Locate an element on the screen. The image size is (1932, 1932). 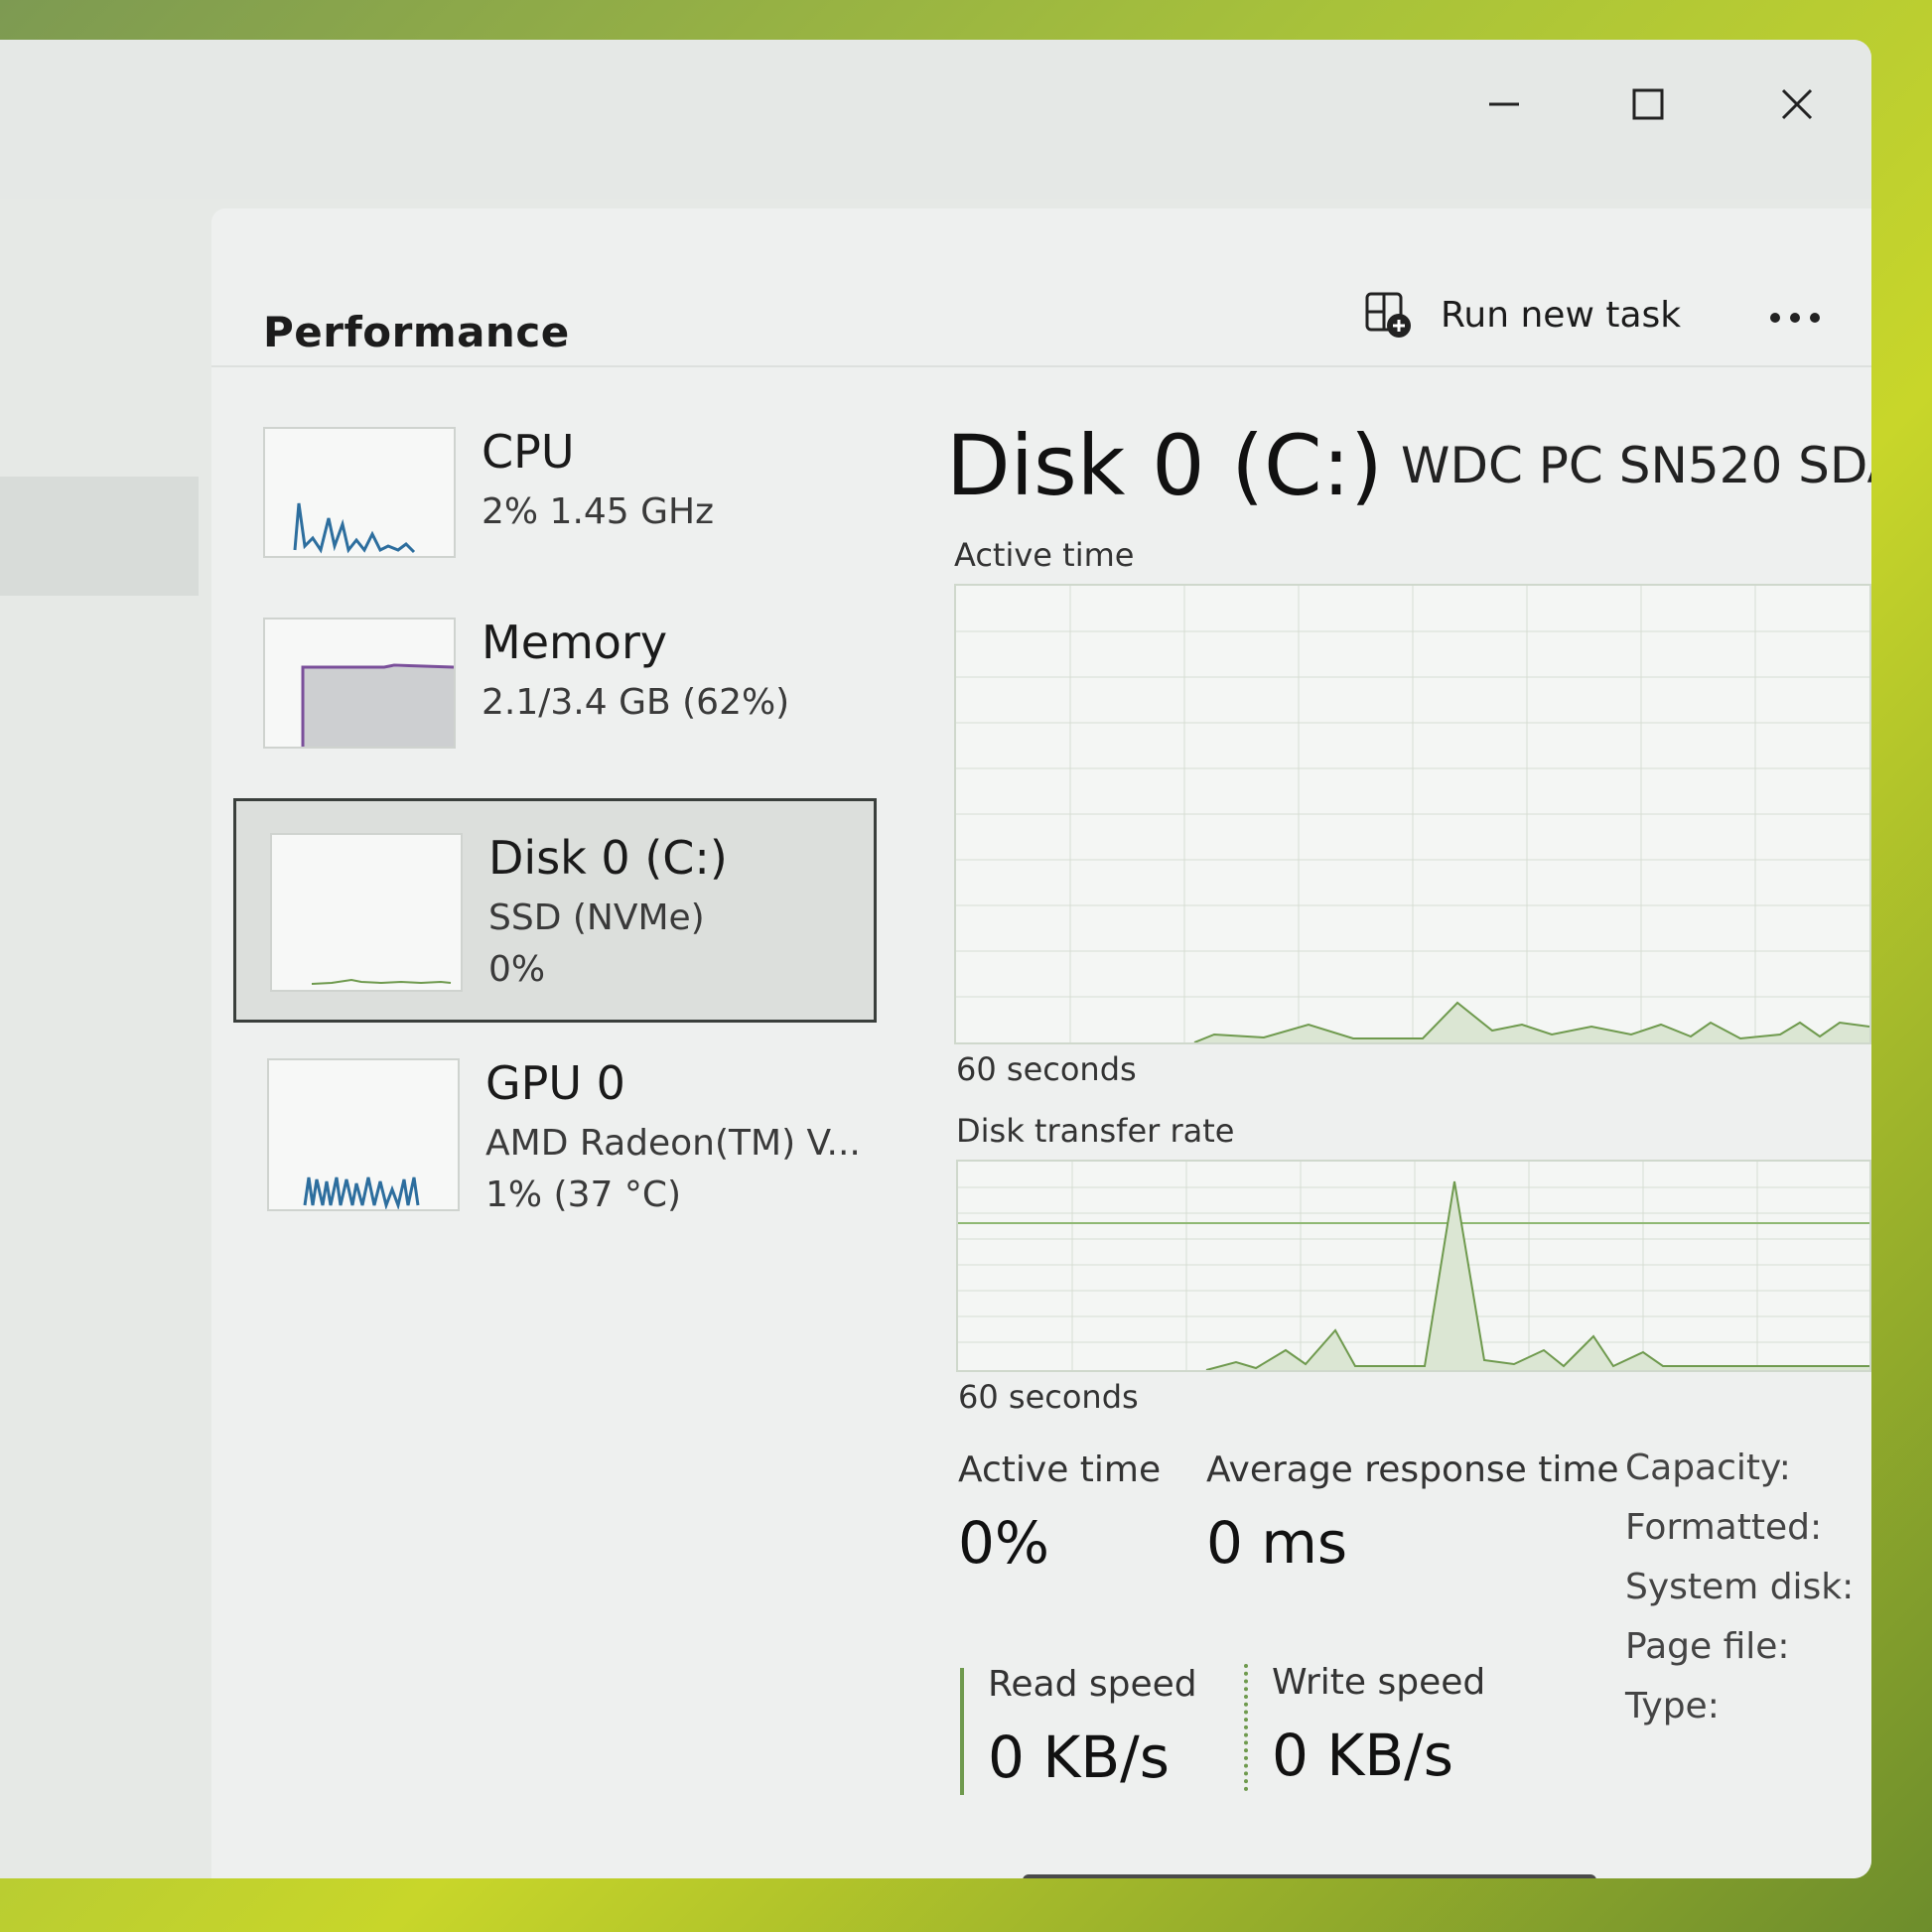
active-time-axis-label: 60 seconds is located at coordinates (1046, 1069).